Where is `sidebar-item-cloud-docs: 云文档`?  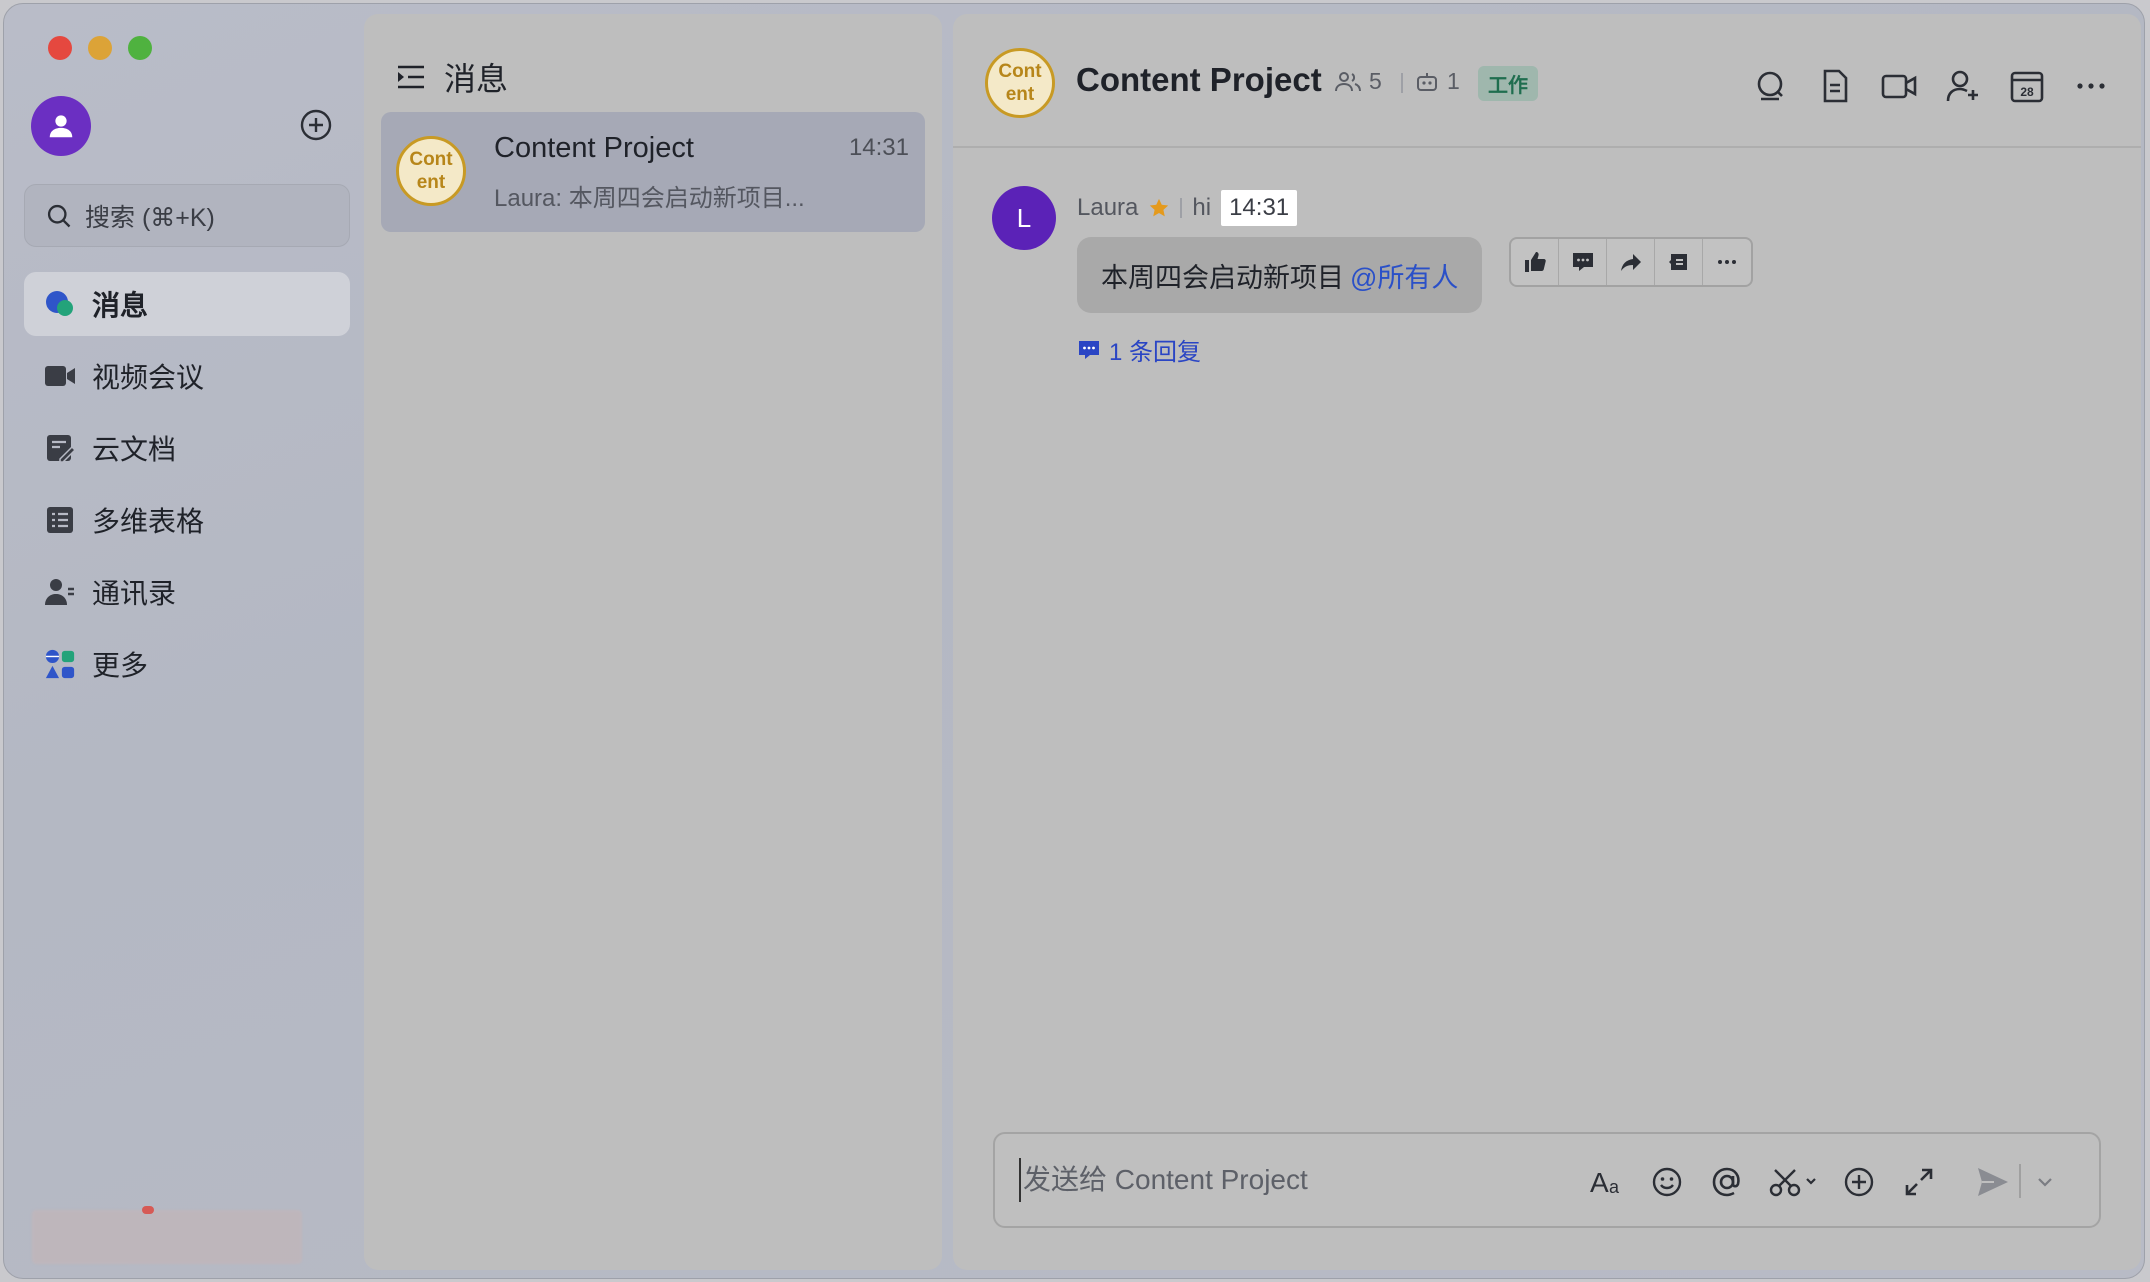 sidebar-item-cloud-docs: 云文档 is located at coordinates (187, 448).